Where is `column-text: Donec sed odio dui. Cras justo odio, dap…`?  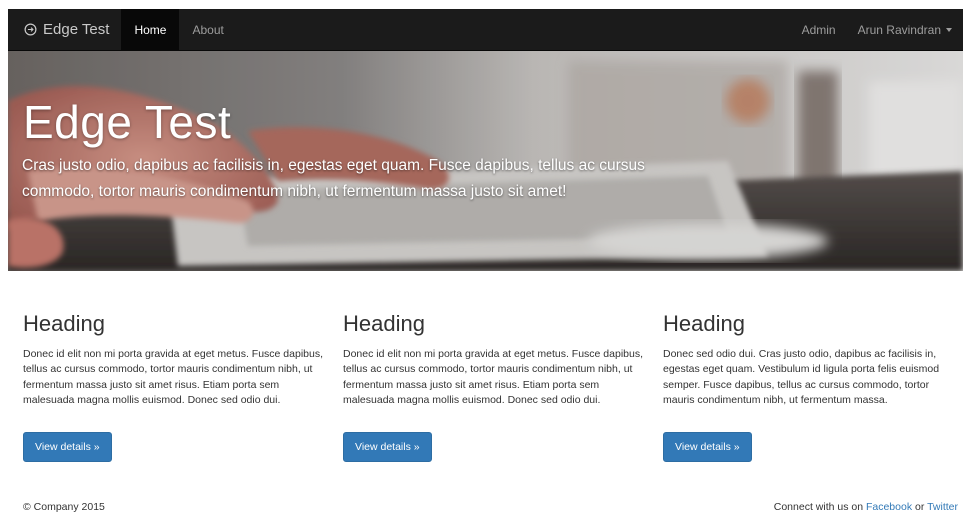
column-text: Donec sed odio dui. Cras justo odio, dap… is located at coordinates (801, 377).